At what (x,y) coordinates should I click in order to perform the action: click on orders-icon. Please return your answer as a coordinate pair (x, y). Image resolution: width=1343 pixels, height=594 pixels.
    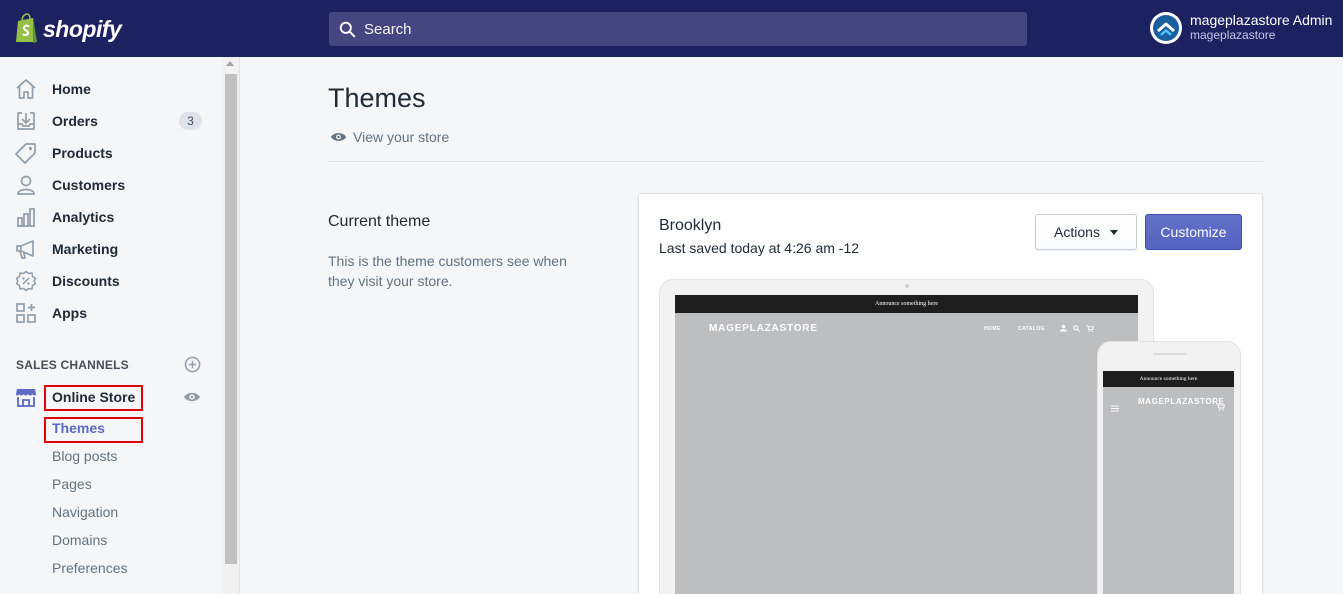
    Looking at the image, I should click on (26, 121).